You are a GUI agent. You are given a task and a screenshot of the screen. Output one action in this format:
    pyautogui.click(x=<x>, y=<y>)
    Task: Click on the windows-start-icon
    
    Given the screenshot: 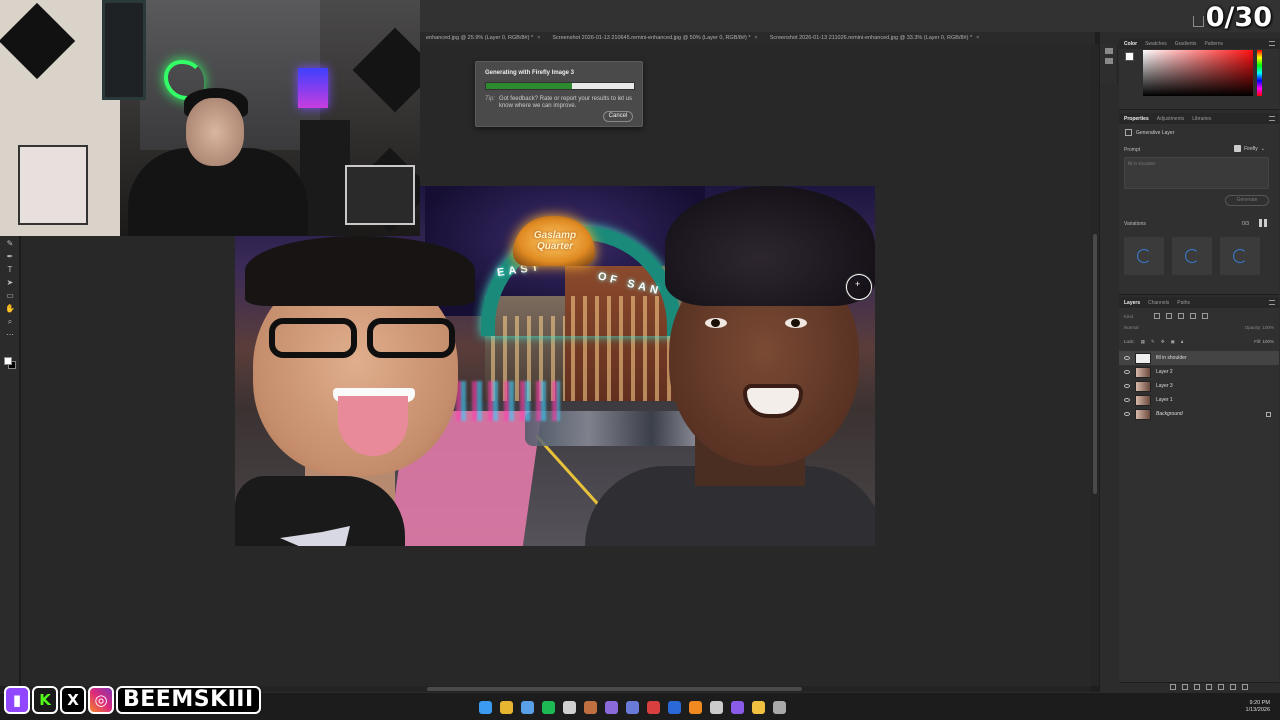 What is the action you would take?
    pyautogui.click(x=485, y=707)
    